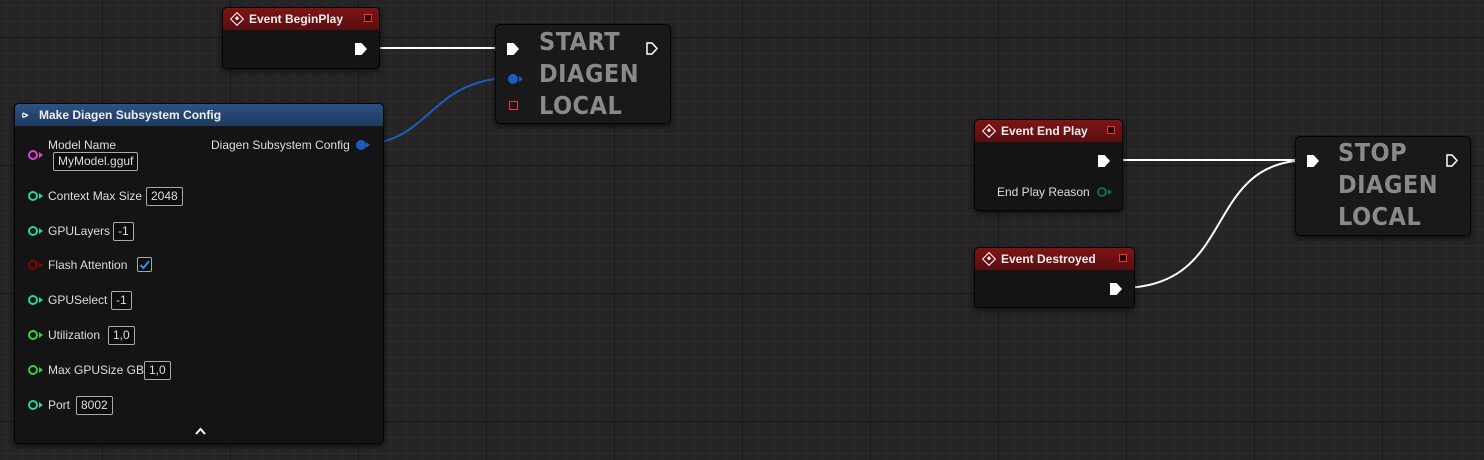 This screenshot has height=460, width=1484. I want to click on end-play-reason-pin, so click(1102, 192).